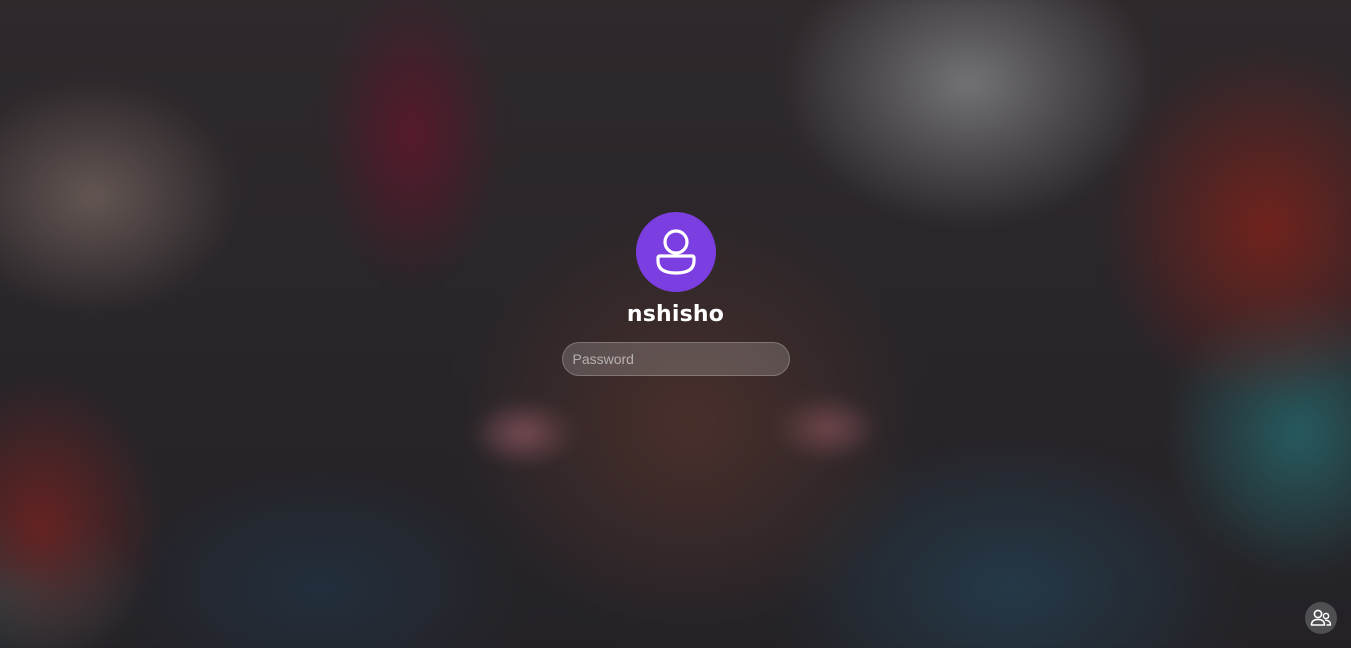  I want to click on user-avatar, so click(675, 252).